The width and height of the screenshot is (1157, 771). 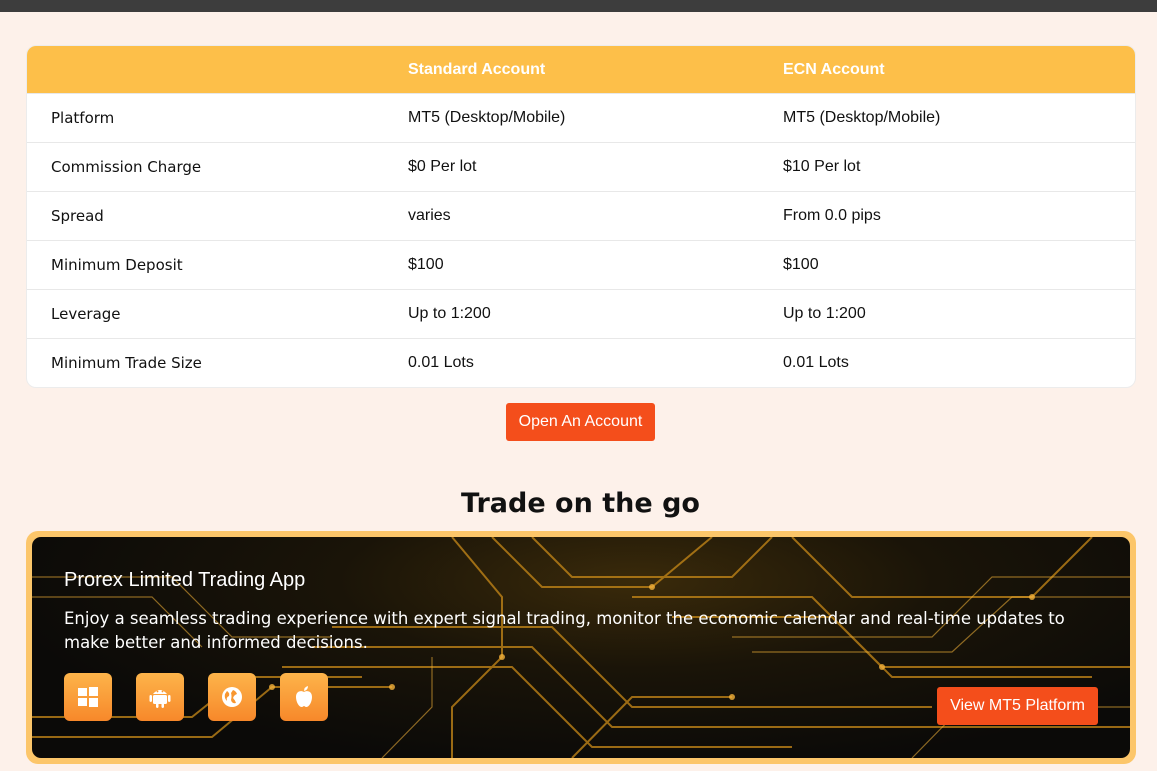 I want to click on standard-value: Up to 1:200, so click(x=449, y=313).